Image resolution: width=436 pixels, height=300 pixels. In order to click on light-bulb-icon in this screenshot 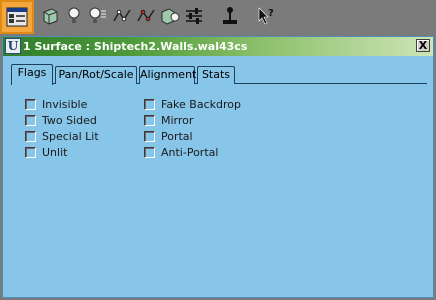, I will do `click(74, 16)`.